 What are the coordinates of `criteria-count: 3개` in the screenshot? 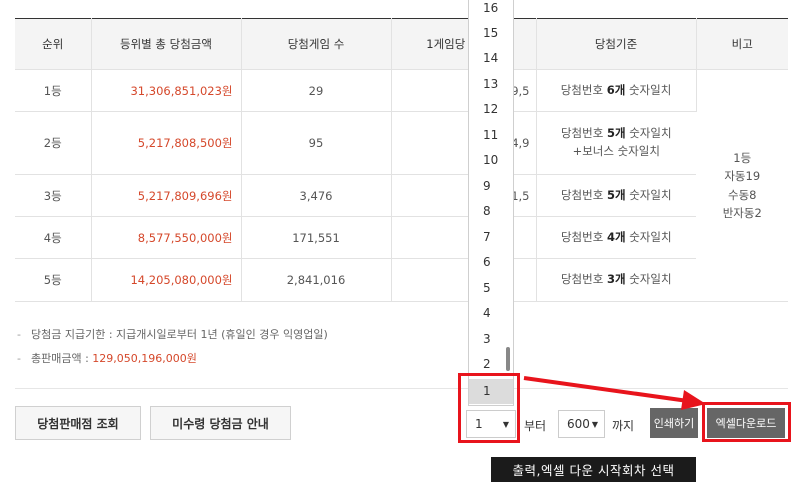 It's located at (616, 279).